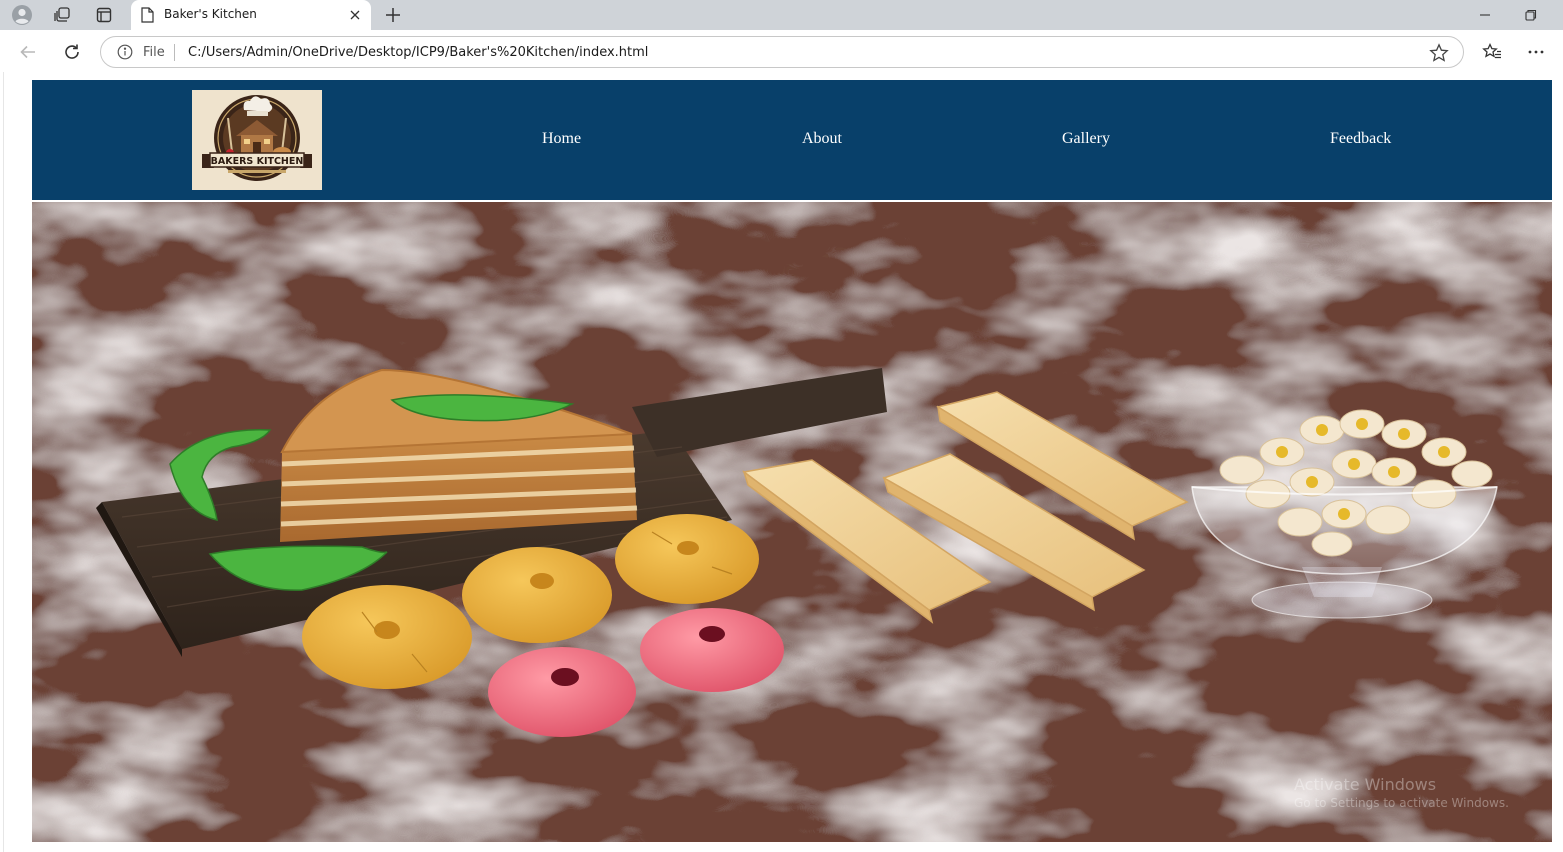 Image resolution: width=1563 pixels, height=852 pixels. Describe the element at coordinates (1360, 139) in the screenshot. I see `nav-feedback: Feedback` at that location.